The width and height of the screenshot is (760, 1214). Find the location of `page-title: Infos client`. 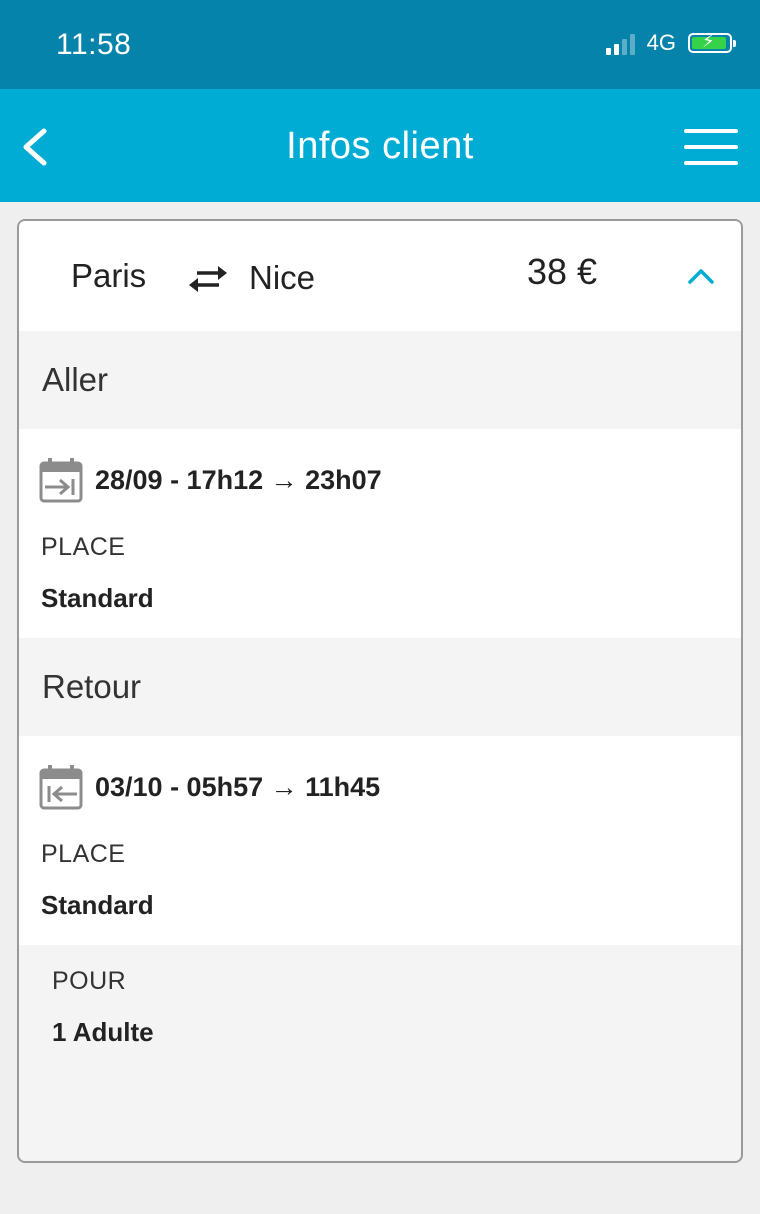

page-title: Infos client is located at coordinates (380, 146).